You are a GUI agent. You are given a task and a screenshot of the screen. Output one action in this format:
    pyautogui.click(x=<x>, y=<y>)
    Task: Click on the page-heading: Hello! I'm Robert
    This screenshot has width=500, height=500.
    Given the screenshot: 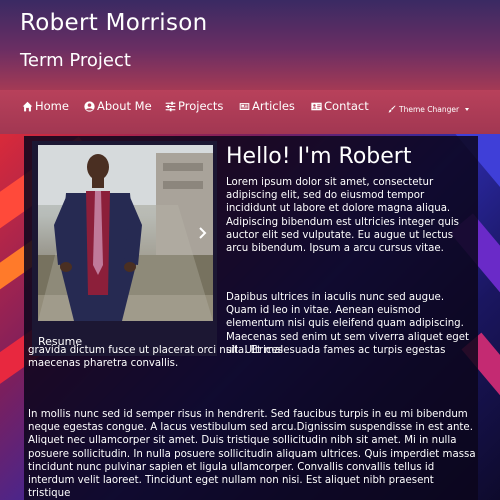 What is the action you would take?
    pyautogui.click(x=319, y=156)
    